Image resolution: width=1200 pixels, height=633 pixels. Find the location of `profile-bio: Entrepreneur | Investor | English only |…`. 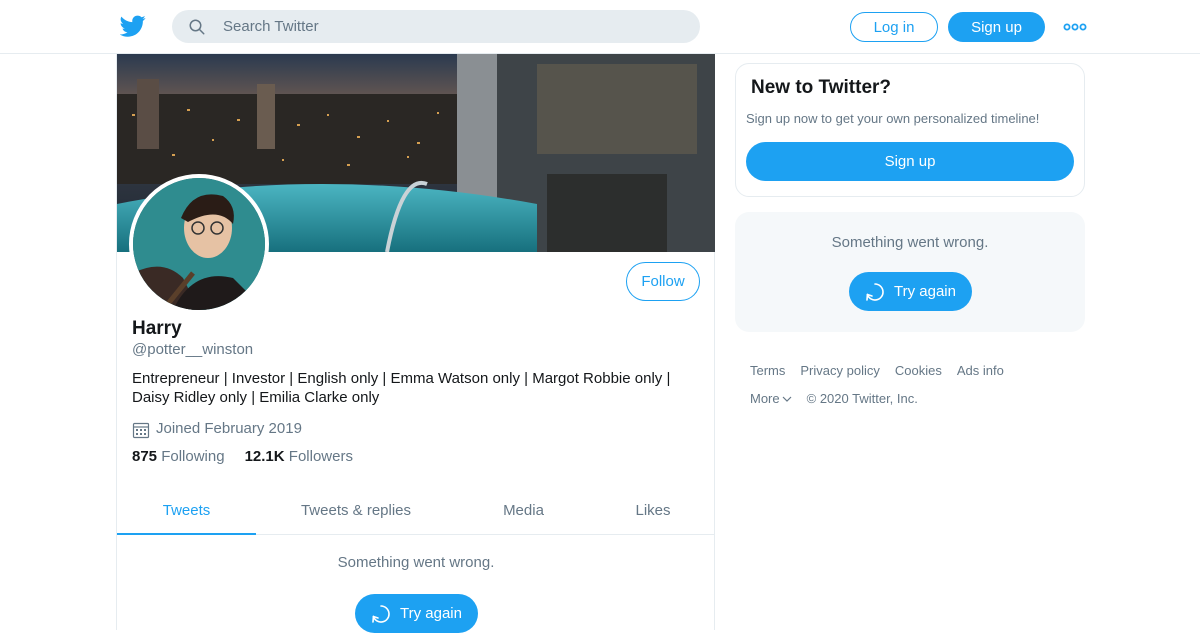

profile-bio: Entrepreneur | Investor | English only |… is located at coordinates (401, 388).